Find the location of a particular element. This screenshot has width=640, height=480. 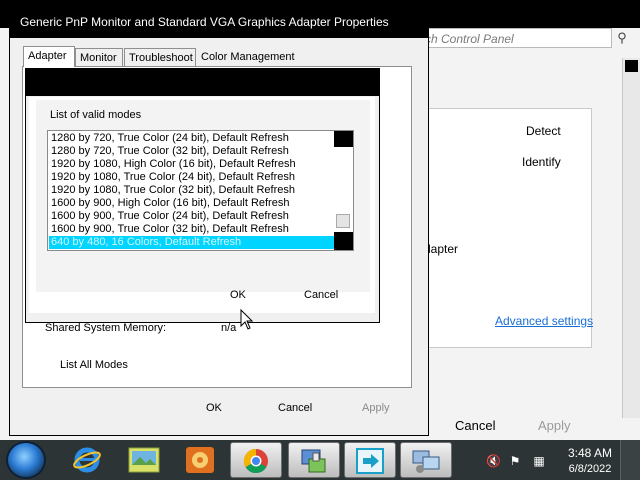

display-icon is located at coordinates (426, 461).